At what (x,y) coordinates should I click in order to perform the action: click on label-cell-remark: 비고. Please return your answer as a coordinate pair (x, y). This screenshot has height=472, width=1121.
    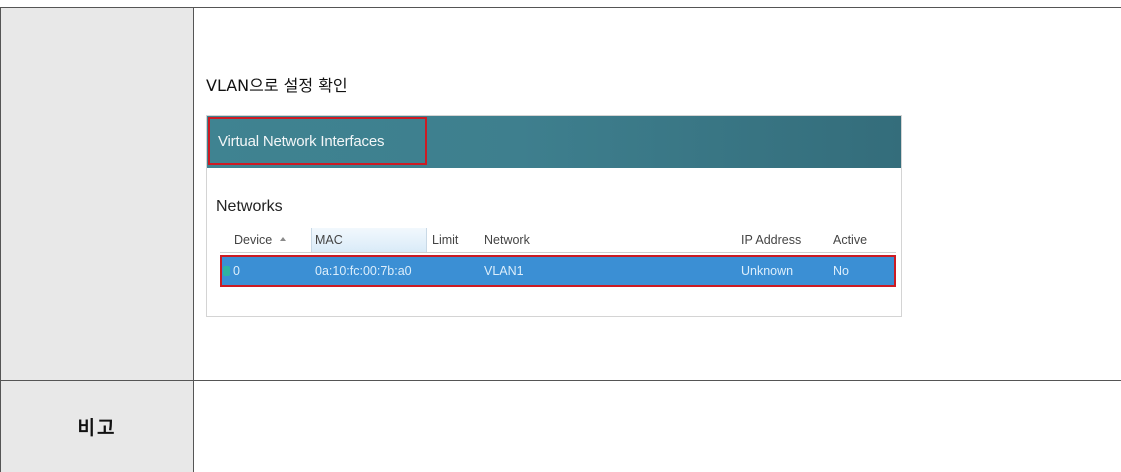
    Looking at the image, I should click on (97, 426).